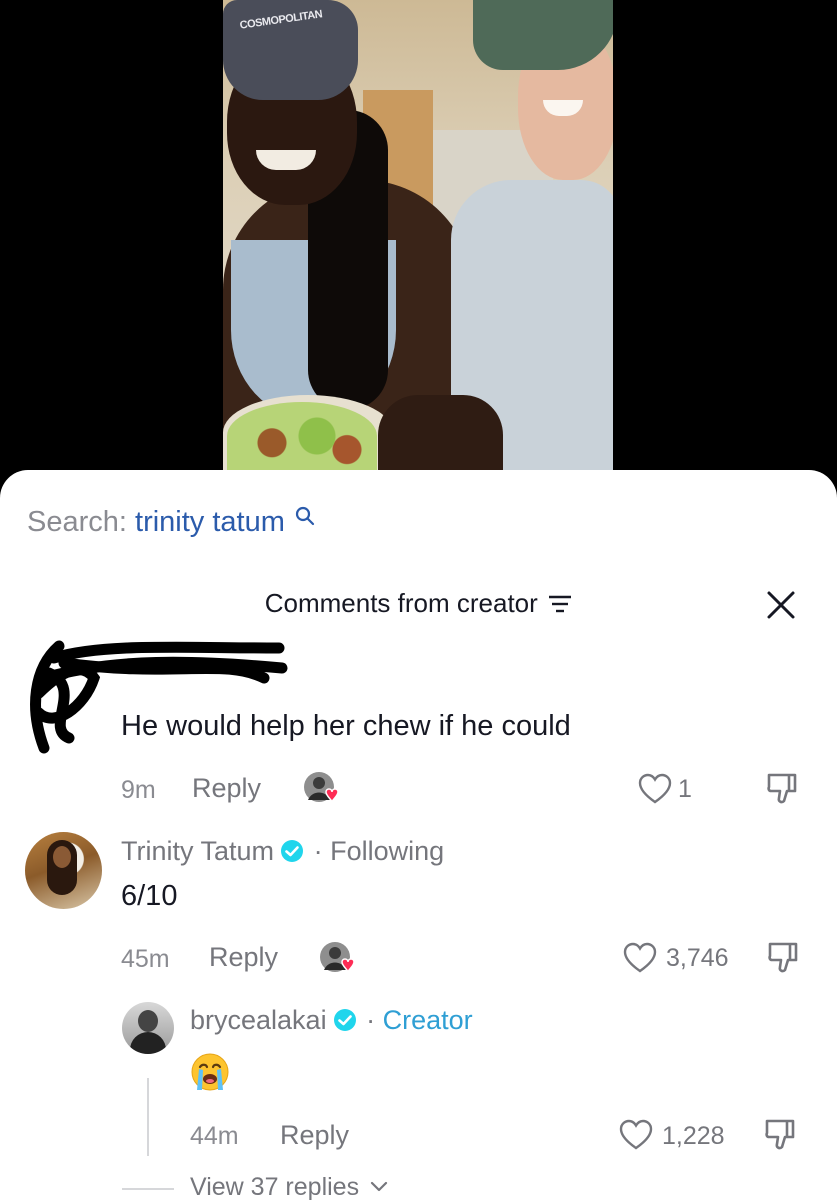 The height and width of the screenshot is (1200, 837). What do you see at coordinates (346, 726) in the screenshot?
I see `comment-text: He would help her chew if he could` at bounding box center [346, 726].